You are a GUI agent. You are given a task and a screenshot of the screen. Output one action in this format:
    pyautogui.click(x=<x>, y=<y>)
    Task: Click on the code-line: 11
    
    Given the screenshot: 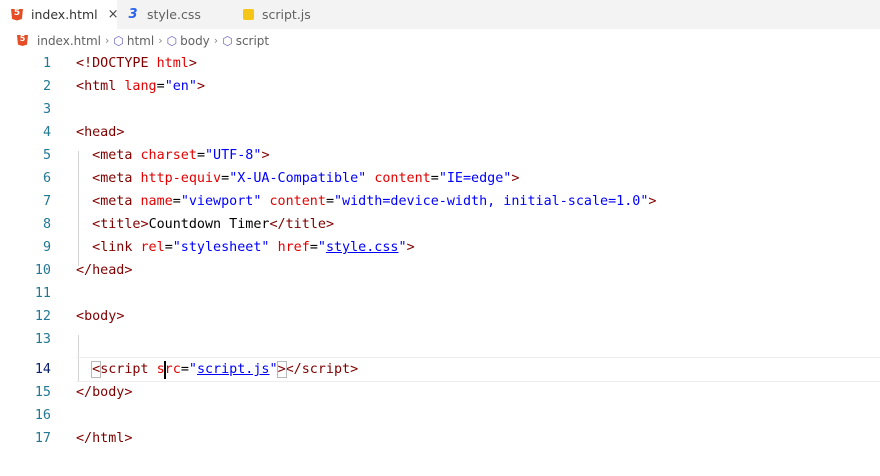 What is the action you would take?
    pyautogui.click(x=440, y=293)
    